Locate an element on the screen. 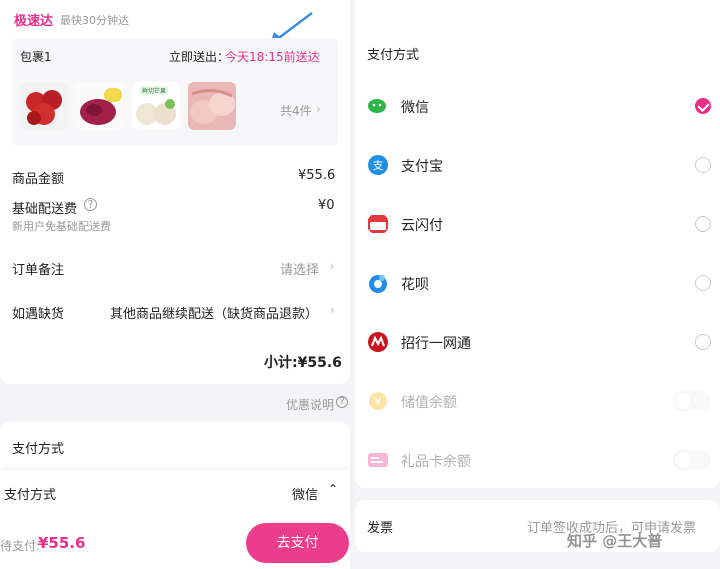 This screenshot has height=569, width=720. stockout-label: 如遇缺货 is located at coordinates (38, 314).